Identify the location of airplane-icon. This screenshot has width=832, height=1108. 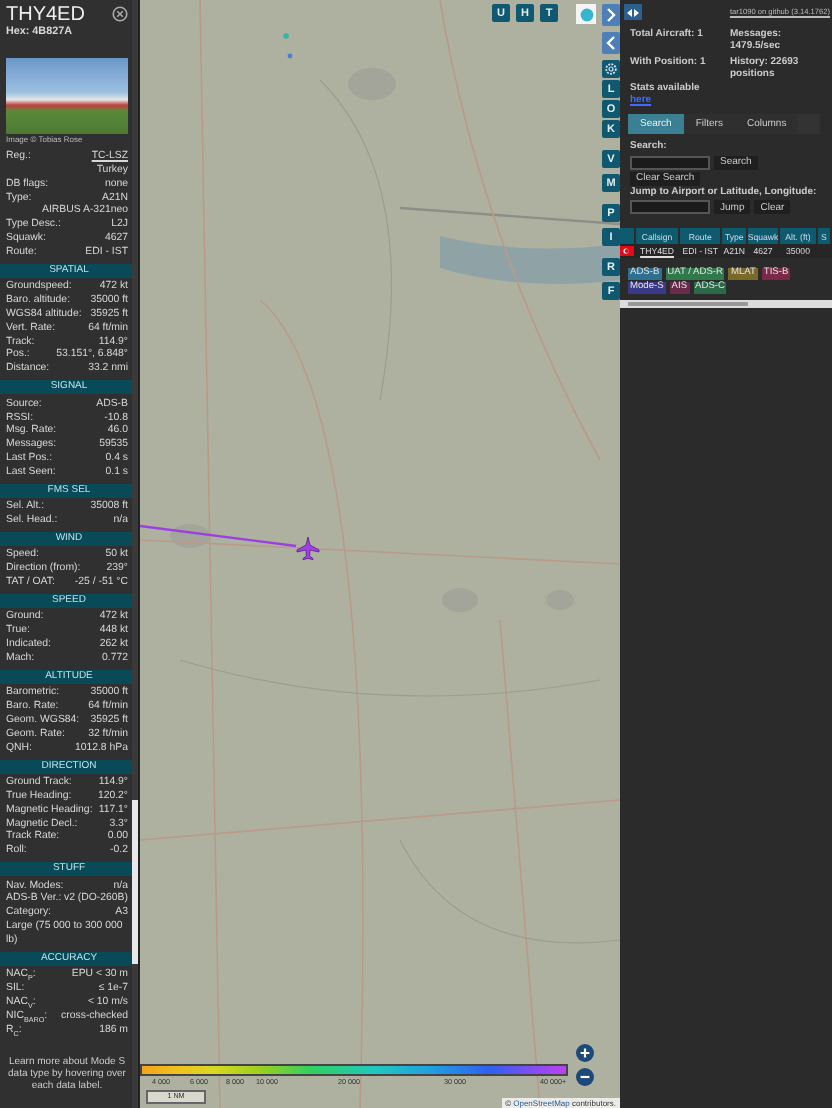
(308, 548).